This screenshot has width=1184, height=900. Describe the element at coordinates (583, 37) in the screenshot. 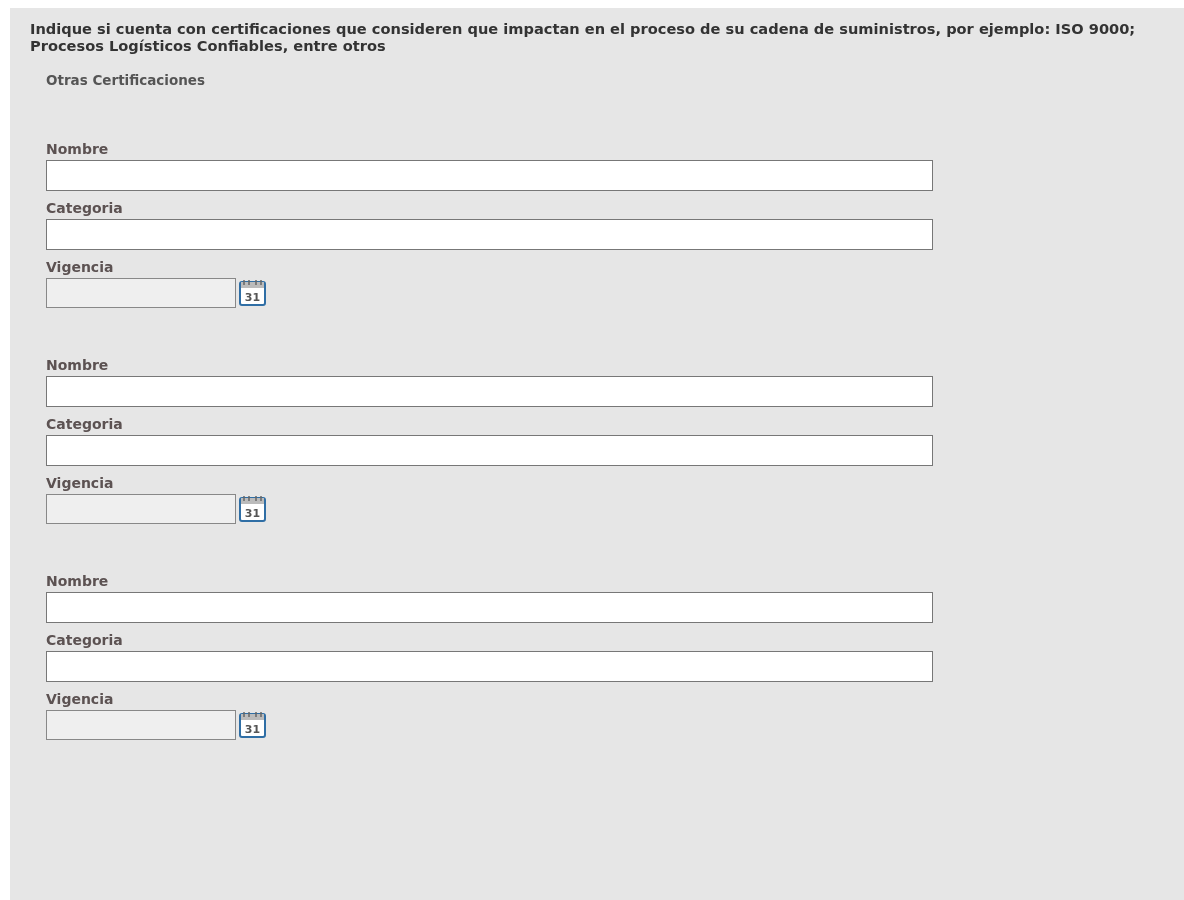

I see `question-text: Indique si cuenta con certificaciones que consideren que impactan en el proceso de su cadena de suministros, por ejemplo: ISO 9000; Procesos Logísticos Confiables, entre otros` at that location.